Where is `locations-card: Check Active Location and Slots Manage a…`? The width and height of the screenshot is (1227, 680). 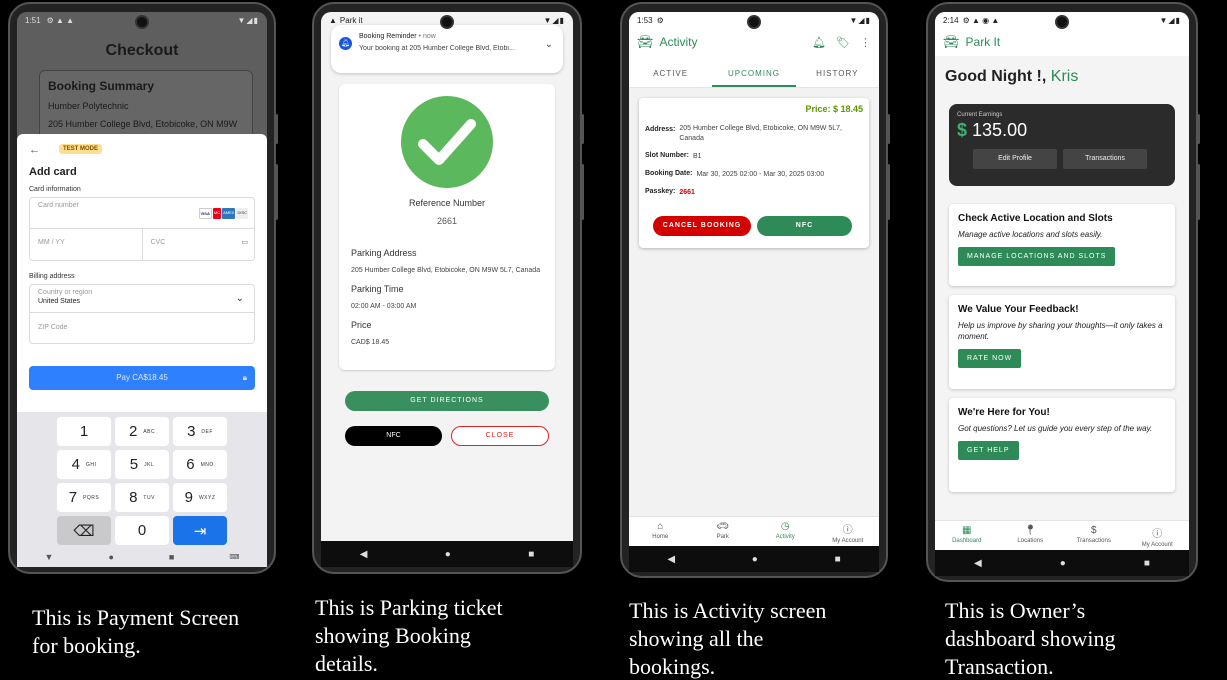
locations-card: Check Active Location and Slots Manage a… is located at coordinates (1062, 245).